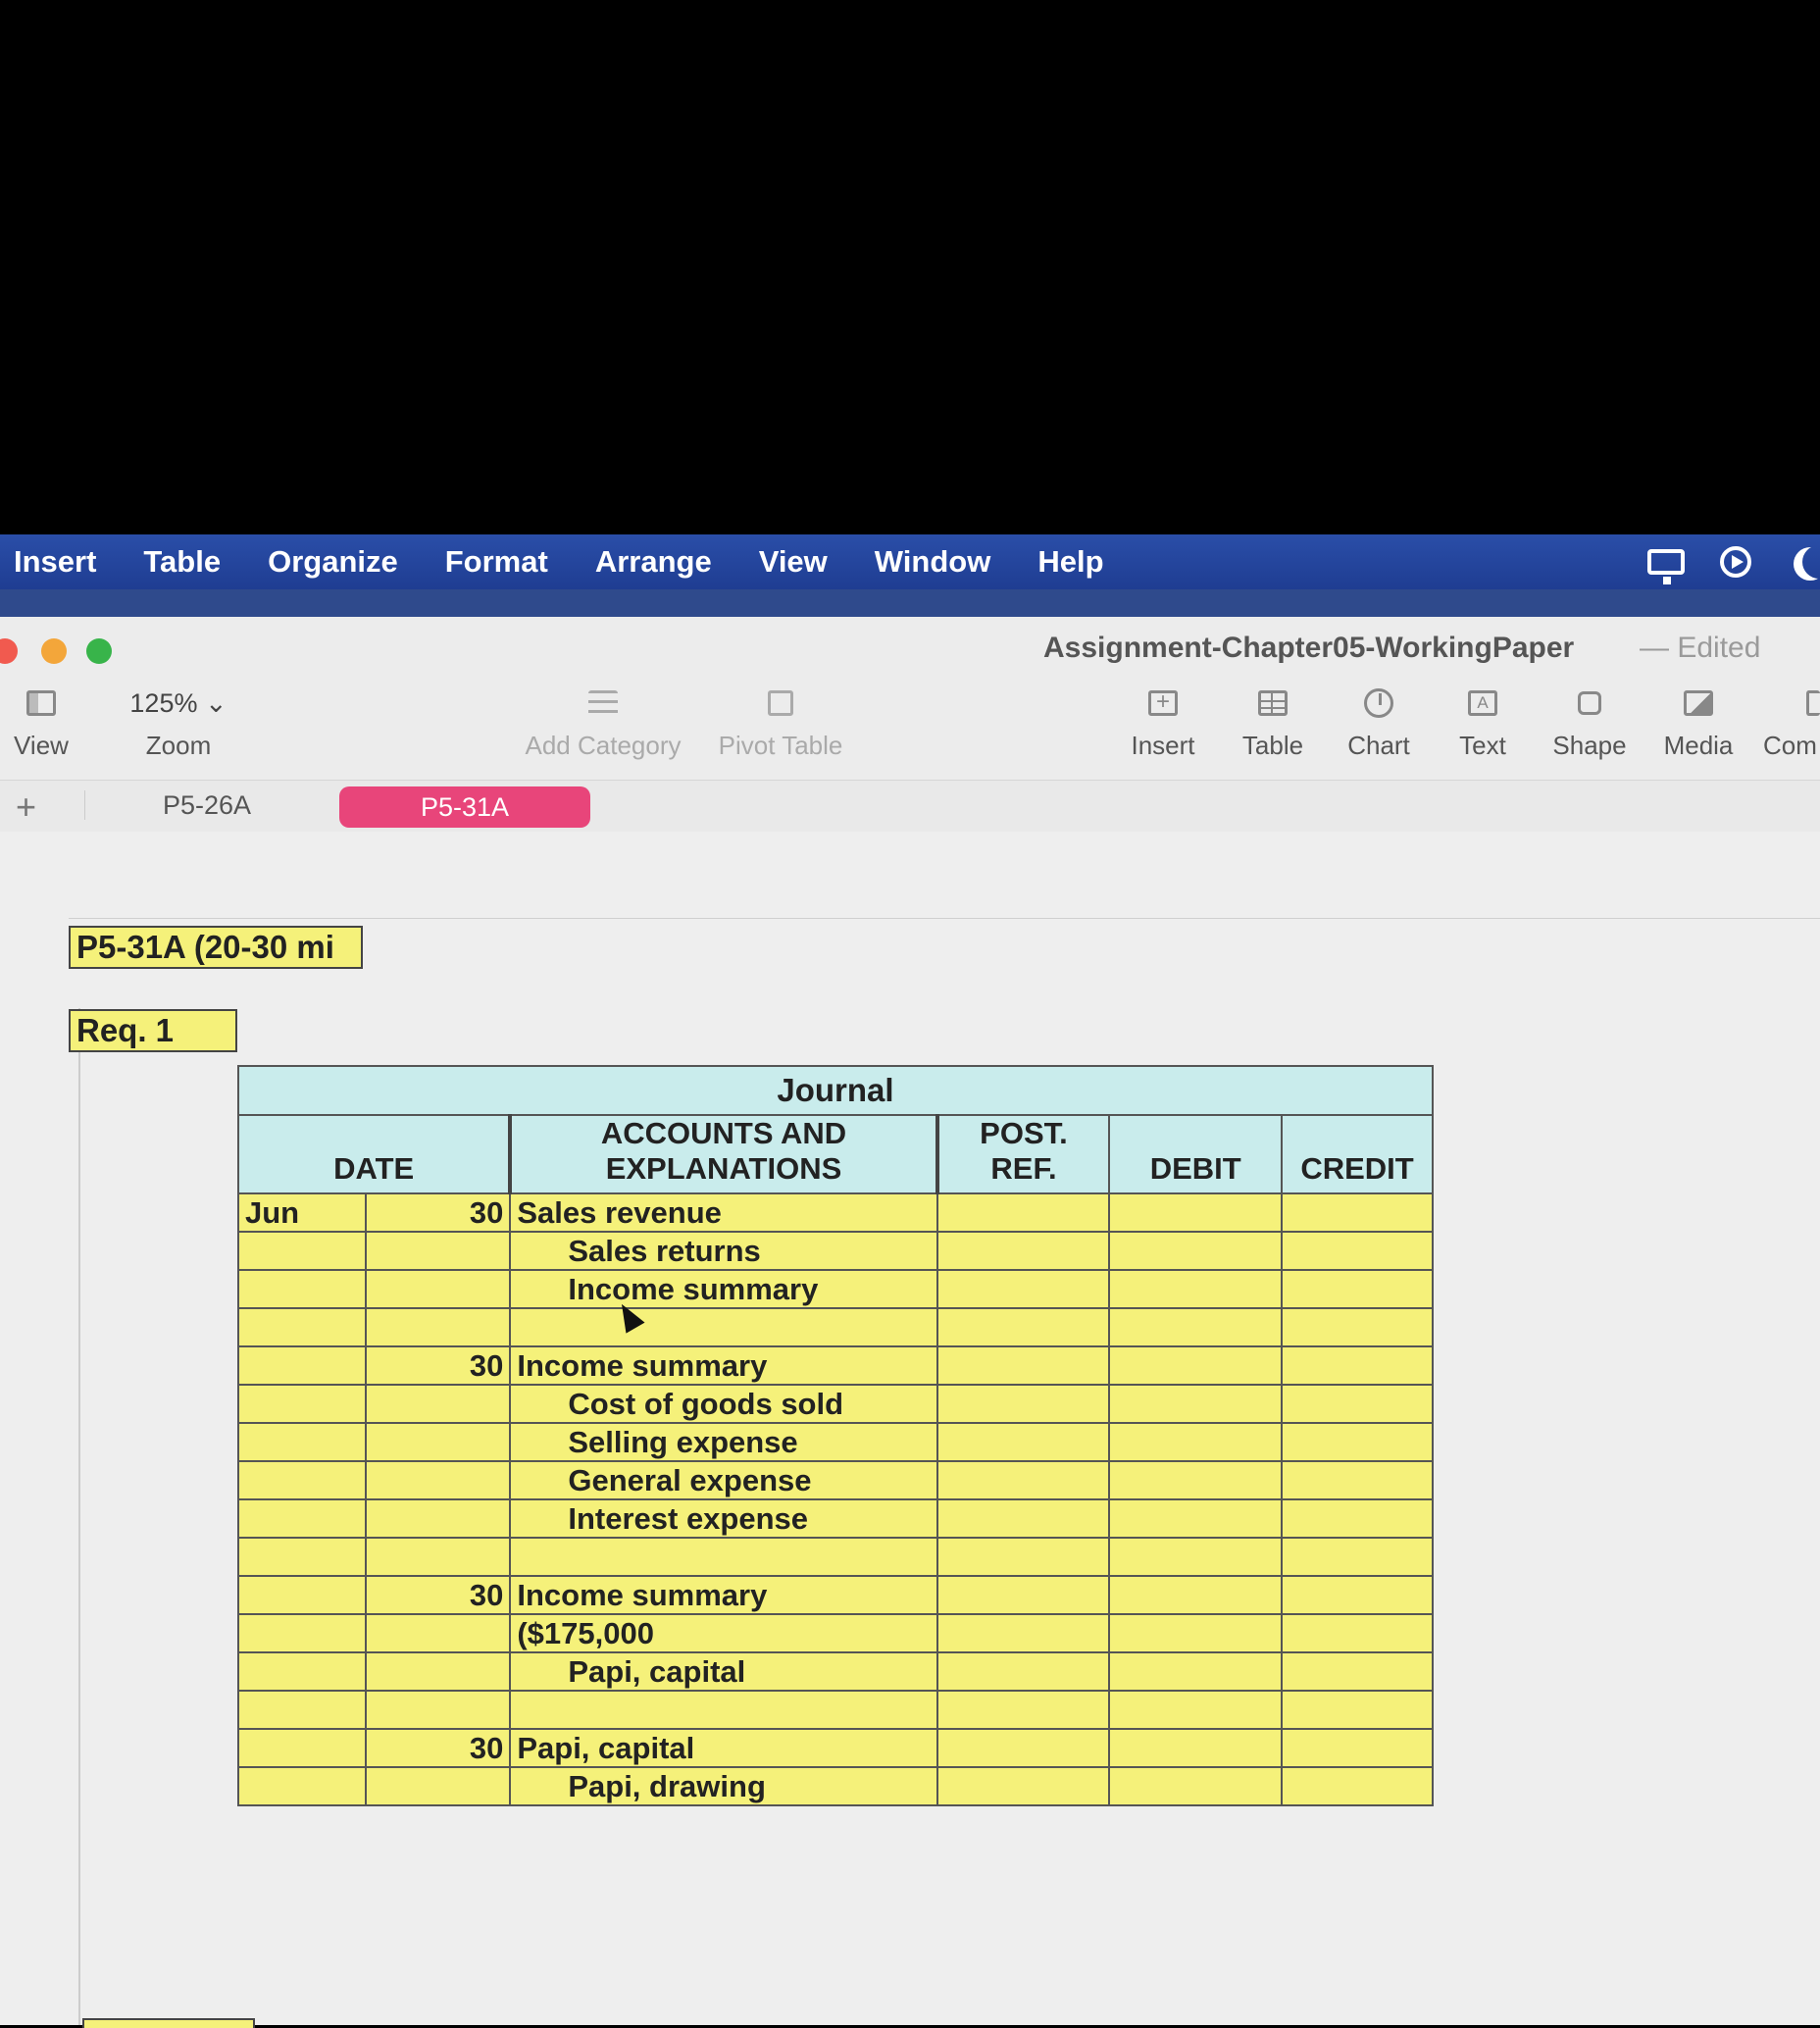 This screenshot has height=2028, width=1820. I want to click on shape-button: Shape, so click(1589, 722).